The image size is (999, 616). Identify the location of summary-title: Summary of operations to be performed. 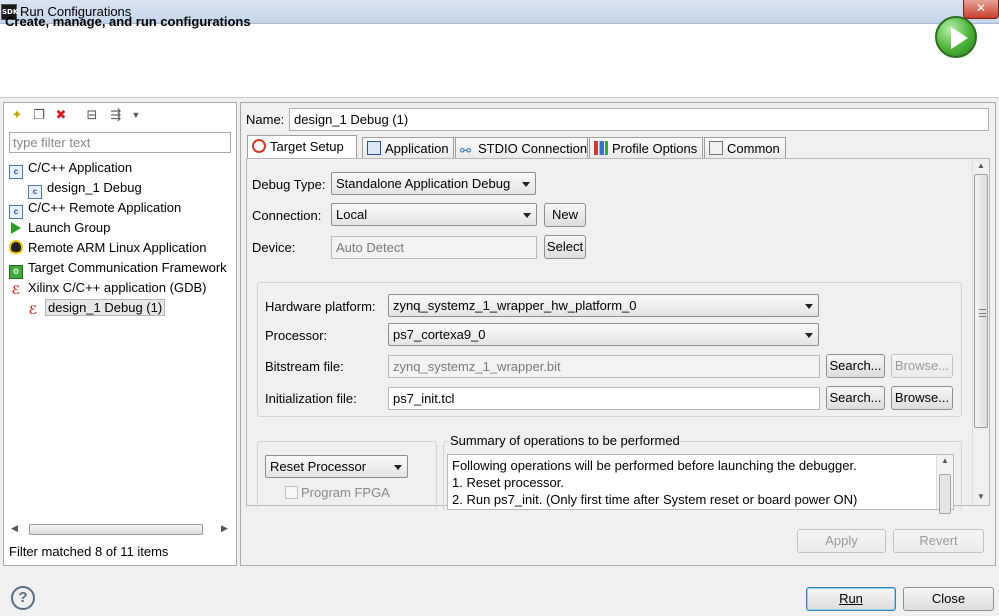
(565, 440).